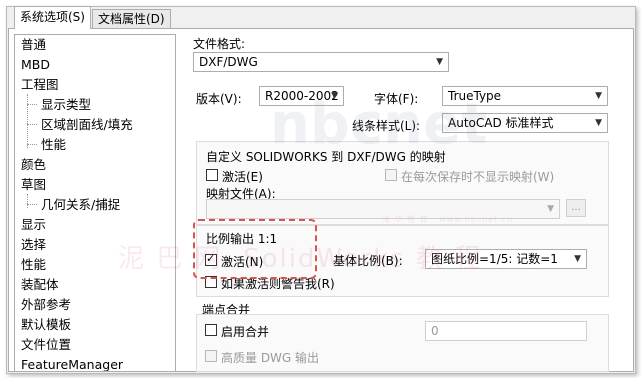 The image size is (642, 378). Describe the element at coordinates (228, 62) in the screenshot. I see `file-format-value: DXF/DWG` at that location.